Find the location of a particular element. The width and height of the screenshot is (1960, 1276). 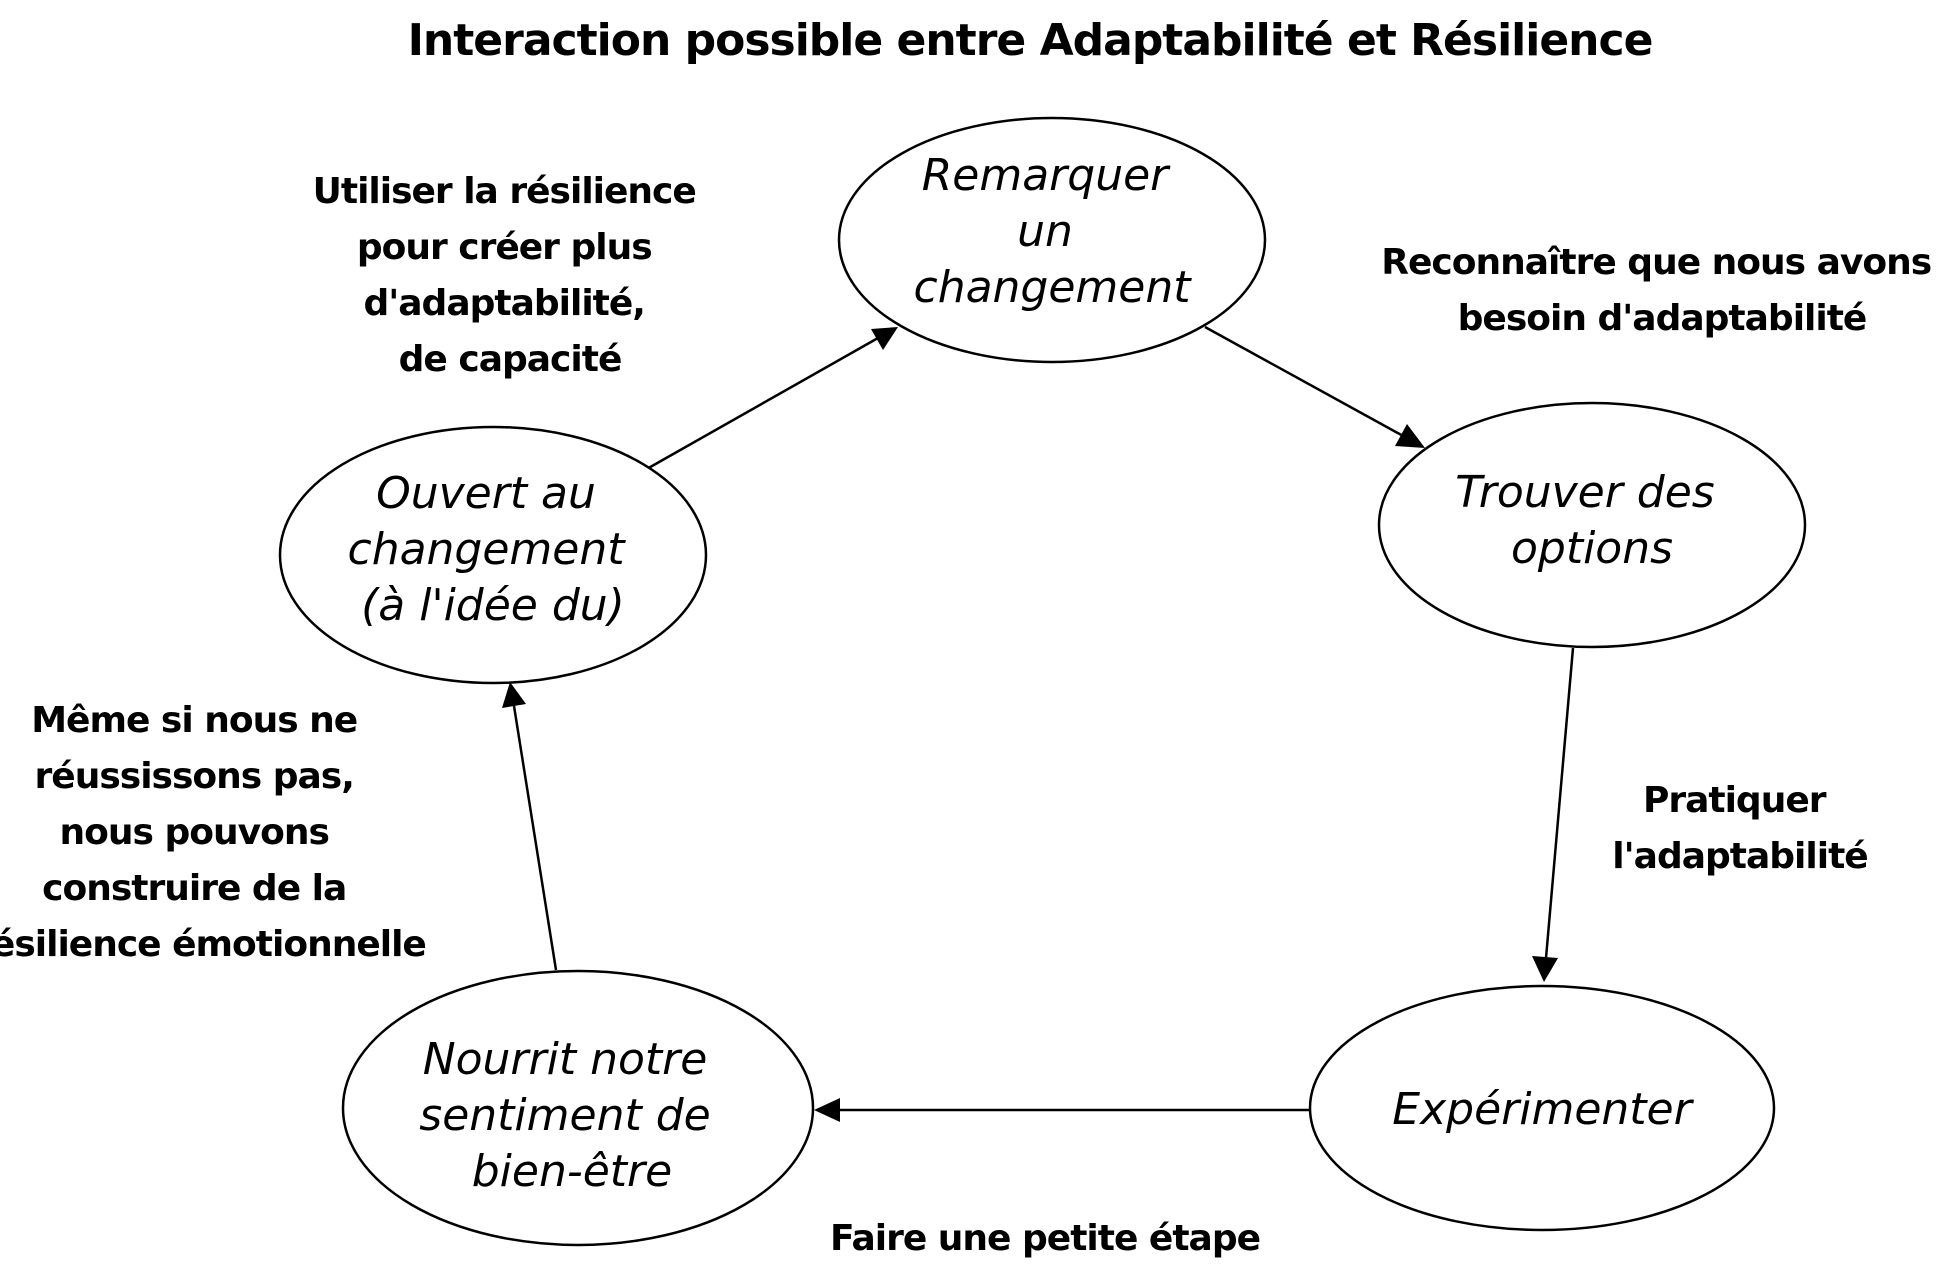

annotation-utiliser-line-3: d'adaptabilité, is located at coordinates (504, 303).